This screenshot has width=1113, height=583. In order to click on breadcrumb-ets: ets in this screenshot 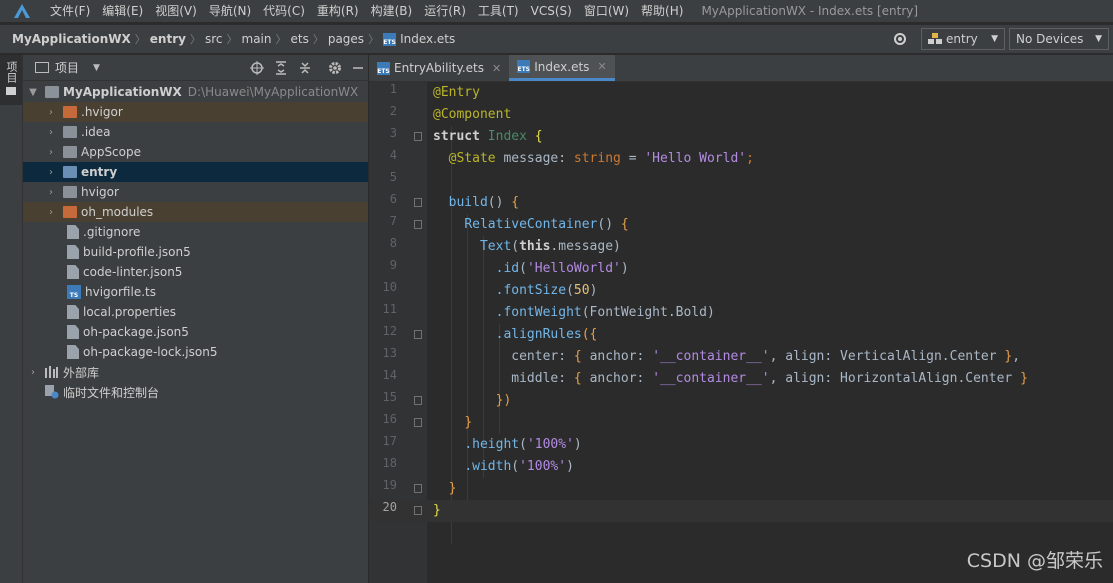, I will do `click(299, 39)`.